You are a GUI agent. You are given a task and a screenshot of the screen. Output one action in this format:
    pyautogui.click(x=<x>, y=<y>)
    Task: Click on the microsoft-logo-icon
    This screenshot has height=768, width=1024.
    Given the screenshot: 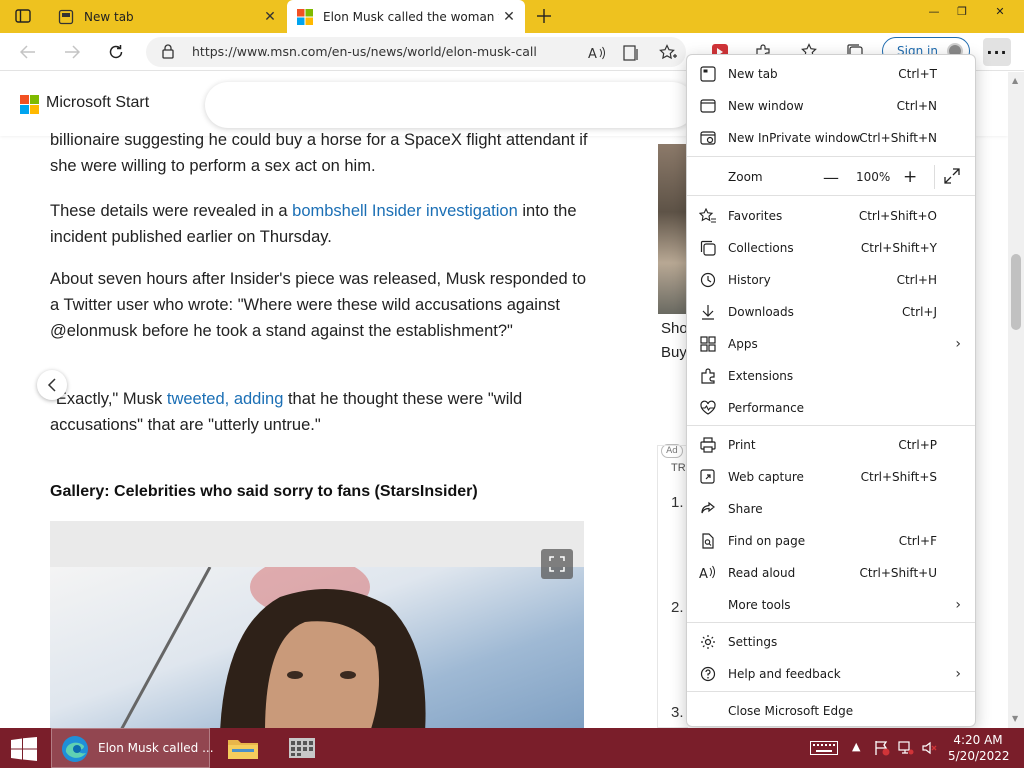 What is the action you would take?
    pyautogui.click(x=30, y=105)
    